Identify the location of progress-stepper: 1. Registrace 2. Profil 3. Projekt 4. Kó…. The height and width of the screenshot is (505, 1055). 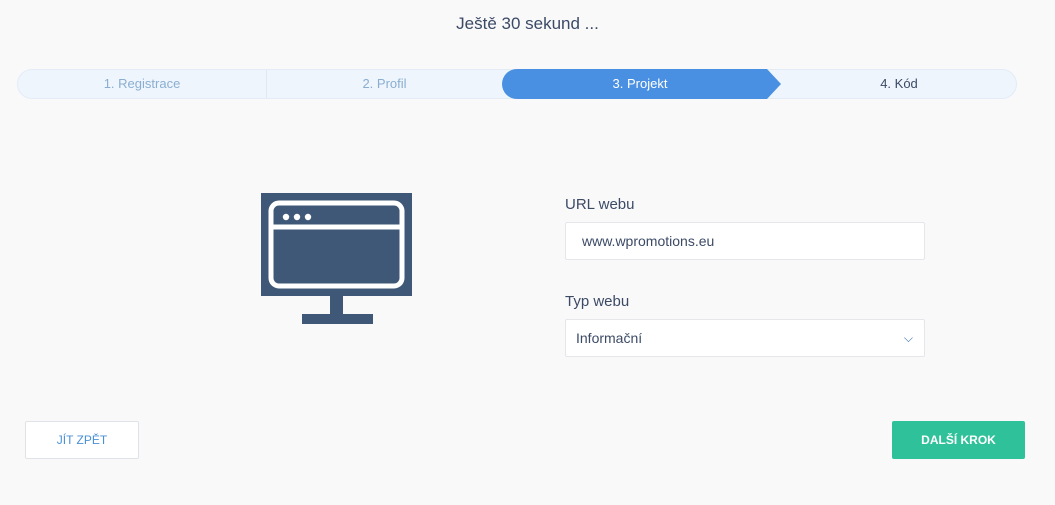
(517, 84).